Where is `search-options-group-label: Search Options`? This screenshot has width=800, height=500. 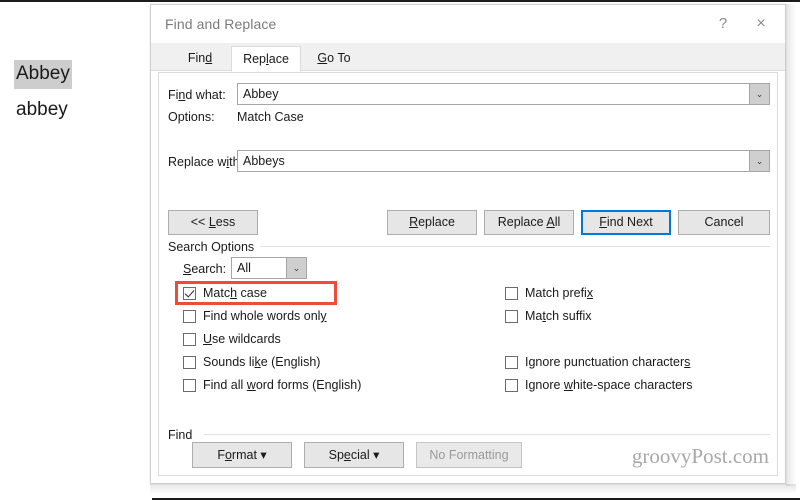 search-options-group-label: Search Options is located at coordinates (214, 247).